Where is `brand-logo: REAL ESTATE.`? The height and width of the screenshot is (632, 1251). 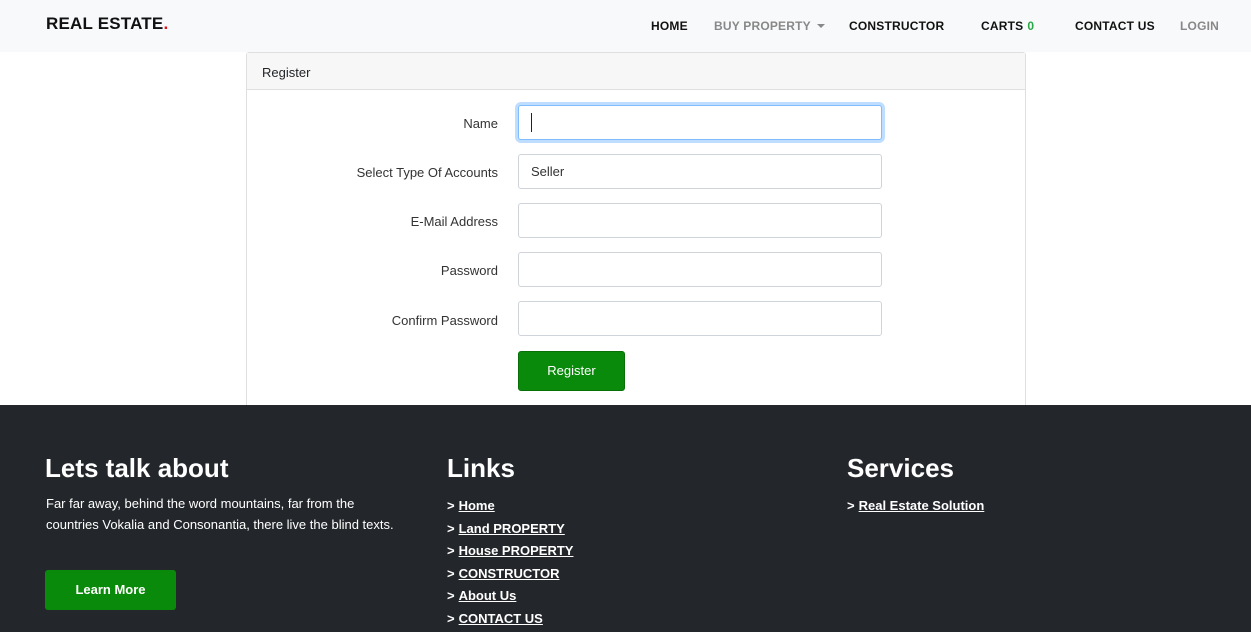 brand-logo: REAL ESTATE. is located at coordinates (107, 24).